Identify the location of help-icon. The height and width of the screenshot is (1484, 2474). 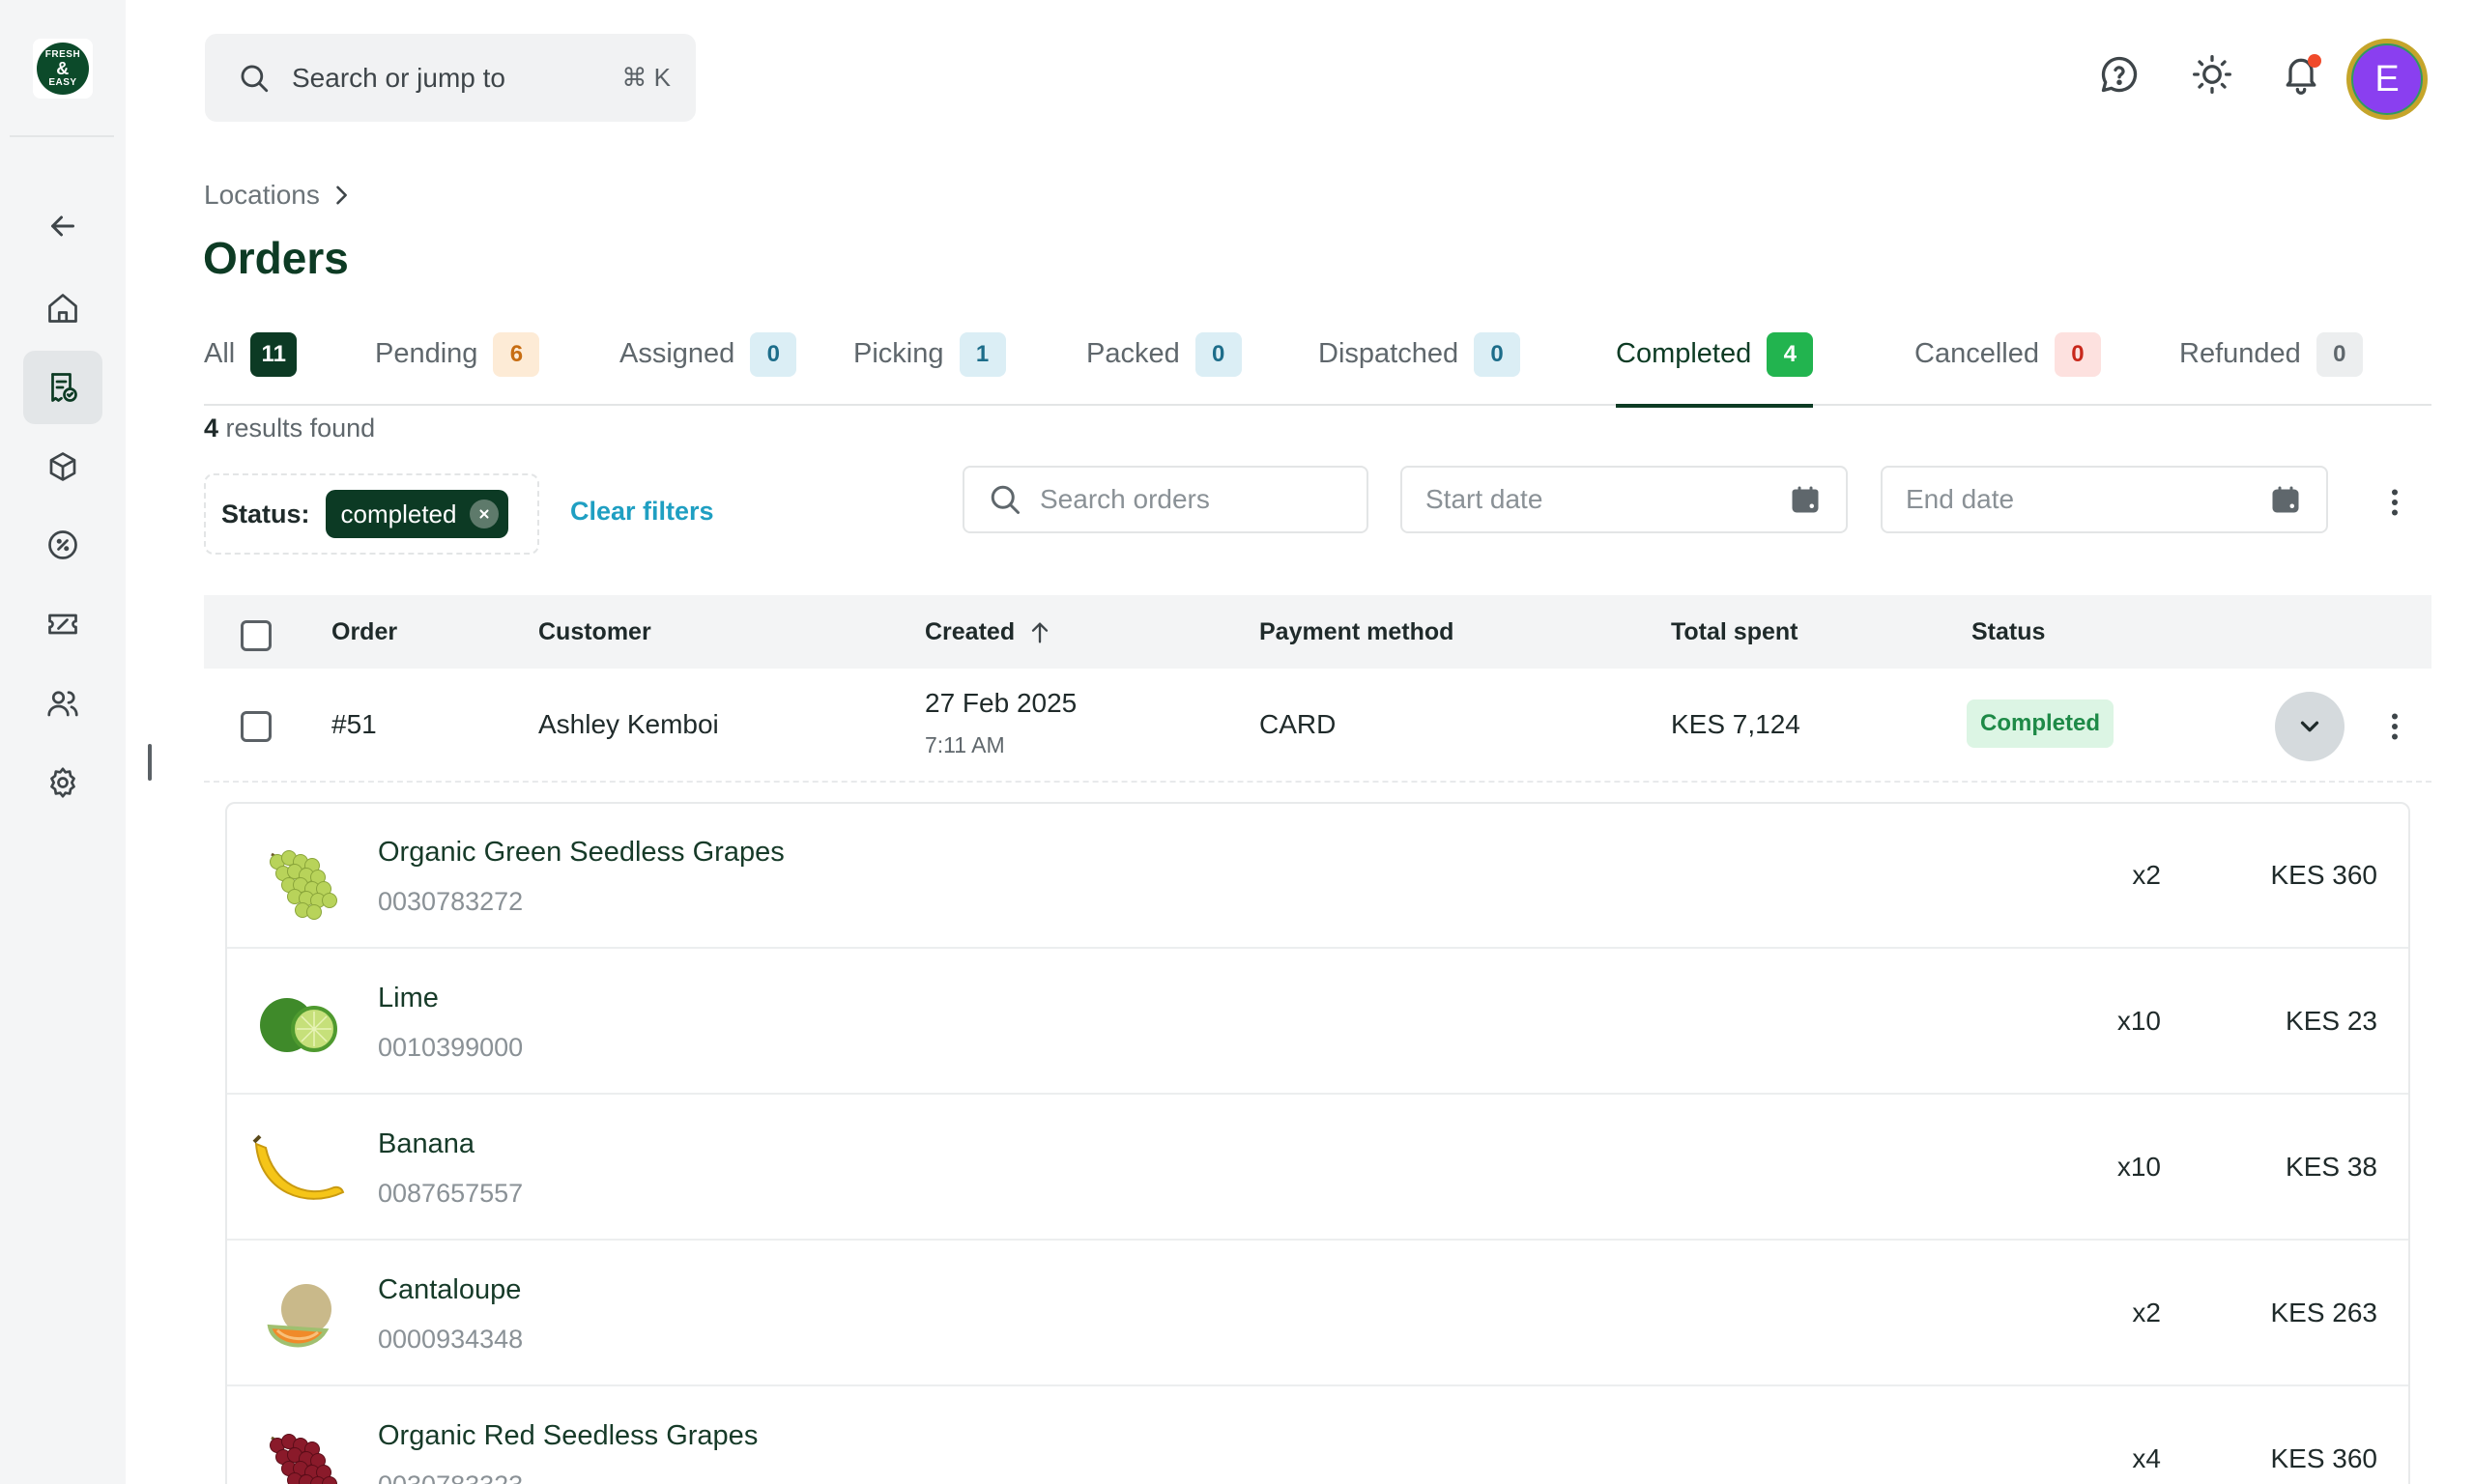
(2120, 74).